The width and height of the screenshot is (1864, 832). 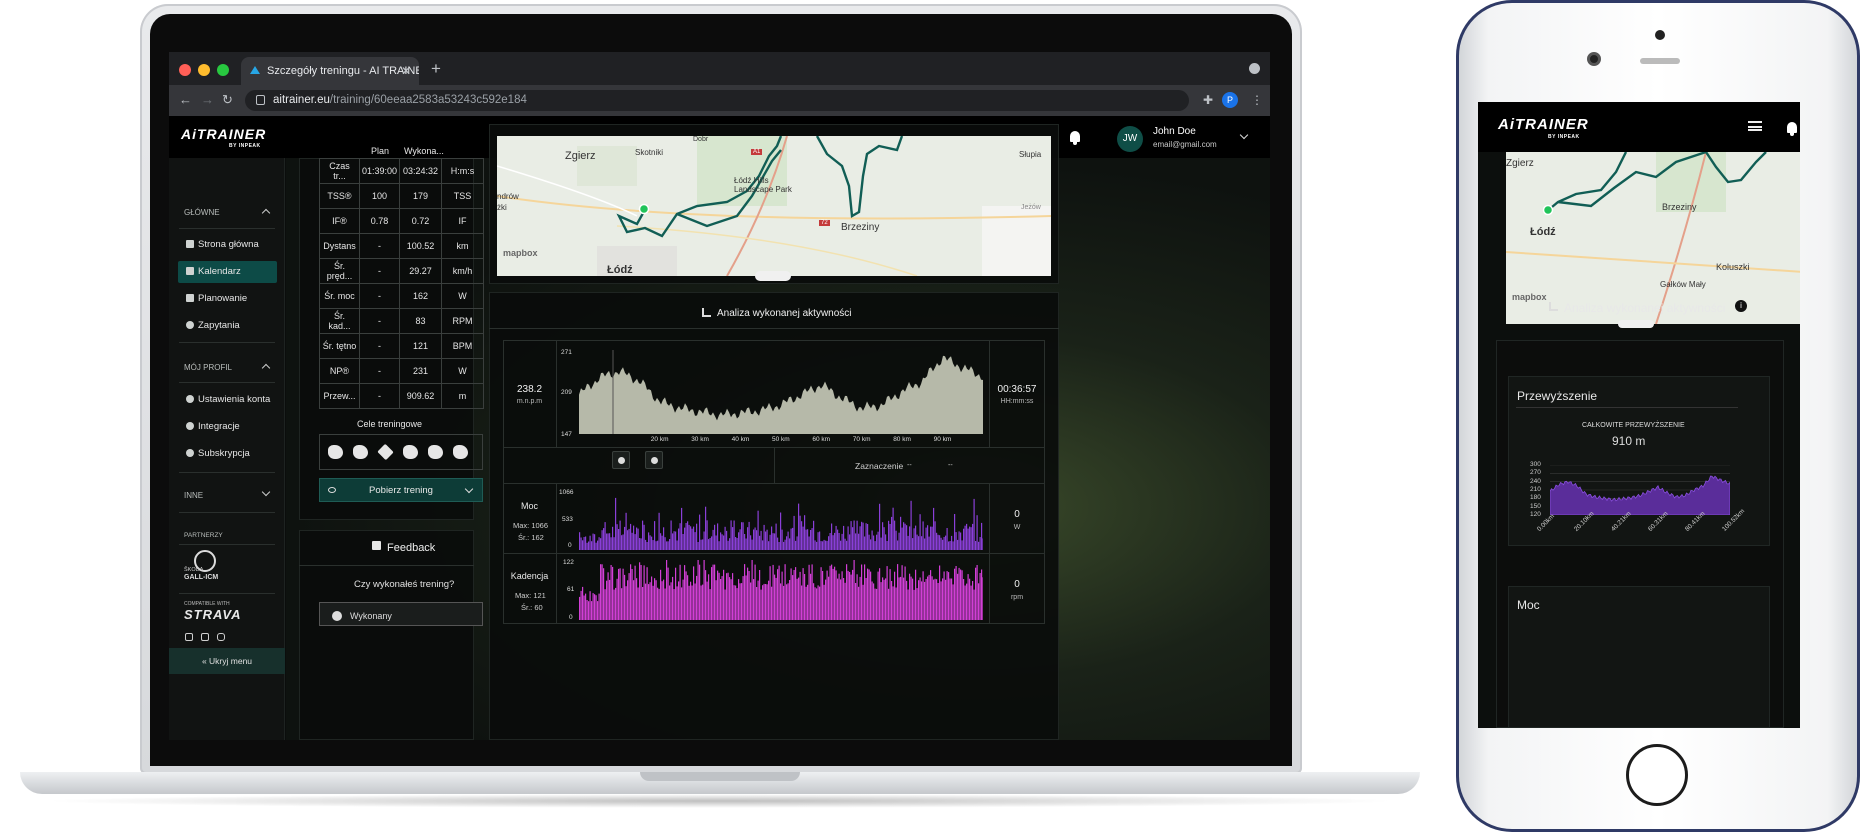 I want to click on summary-cell-unit: TSS, so click(x=463, y=196).